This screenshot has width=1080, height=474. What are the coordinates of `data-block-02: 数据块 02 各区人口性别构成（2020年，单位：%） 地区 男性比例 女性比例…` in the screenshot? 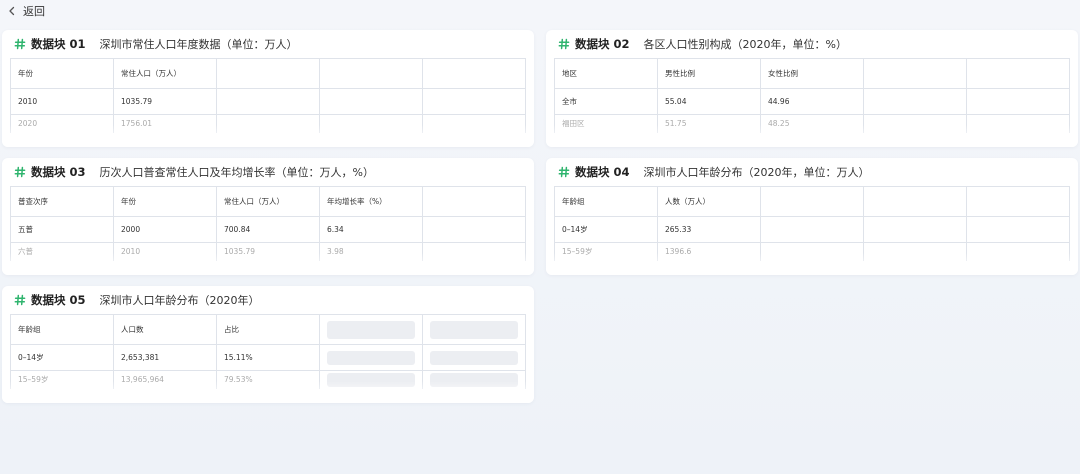 It's located at (812, 88).